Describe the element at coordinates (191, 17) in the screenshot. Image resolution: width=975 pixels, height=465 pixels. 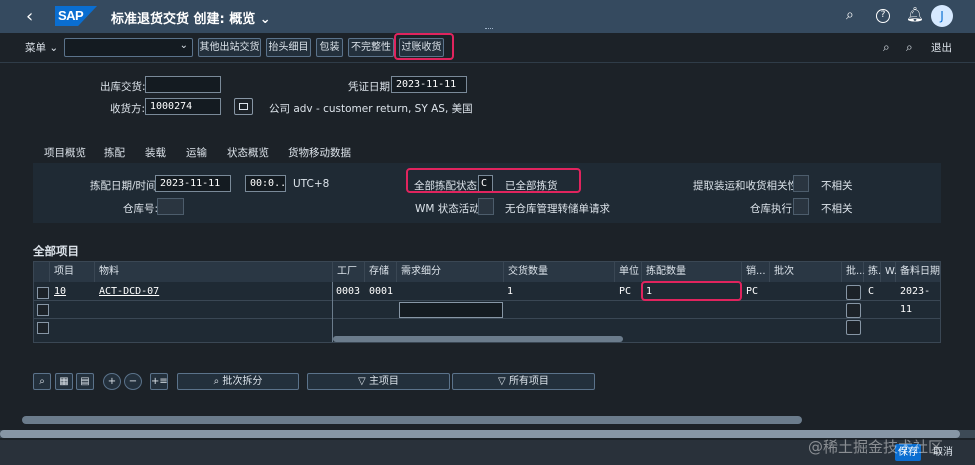
I see `page-title: 标准退货交货 创建: 概览 ⌄` at that location.